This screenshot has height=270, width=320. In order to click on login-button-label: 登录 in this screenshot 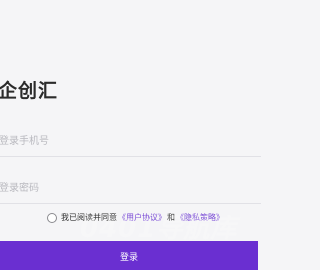, I will do `click(128, 258)`.